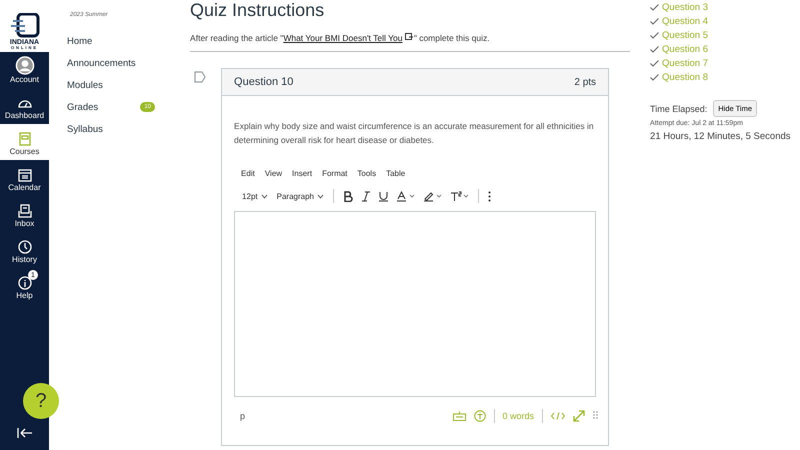 The height and width of the screenshot is (450, 800). What do you see at coordinates (111, 41) in the screenshot?
I see `course-nav-link: Home` at bounding box center [111, 41].